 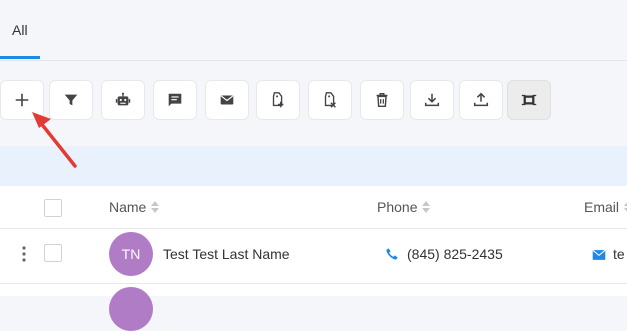 What do you see at coordinates (20, 57) in the screenshot?
I see `tab-active-indicator` at bounding box center [20, 57].